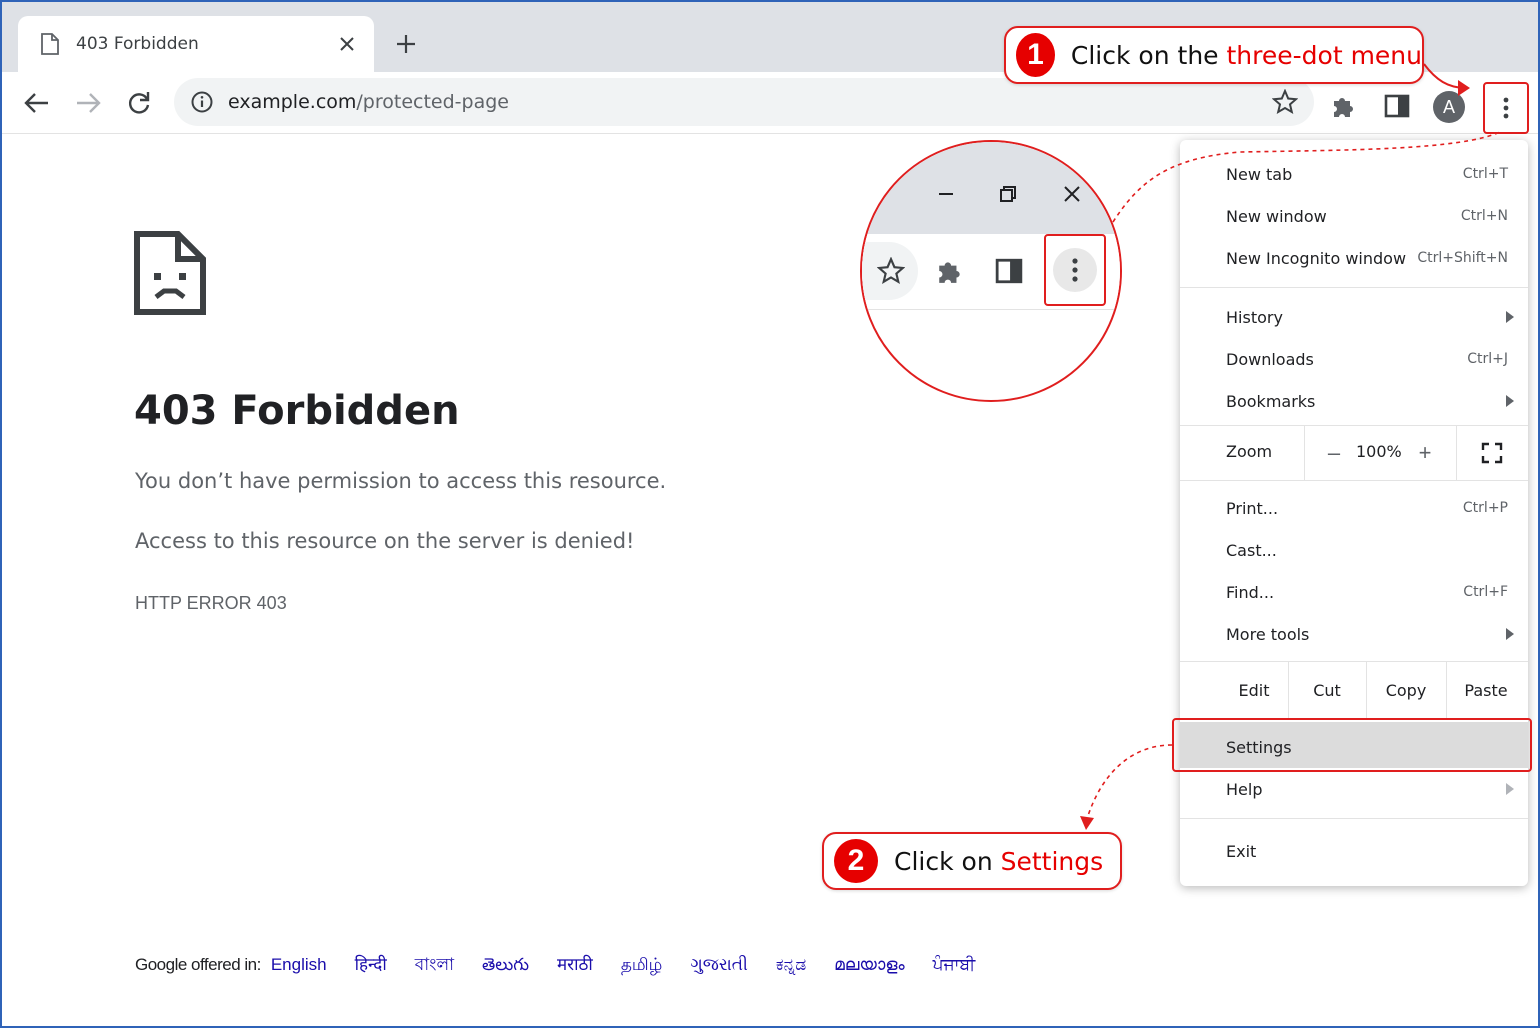  What do you see at coordinates (1249, 451) in the screenshot?
I see `zoom-label: Zoom` at bounding box center [1249, 451].